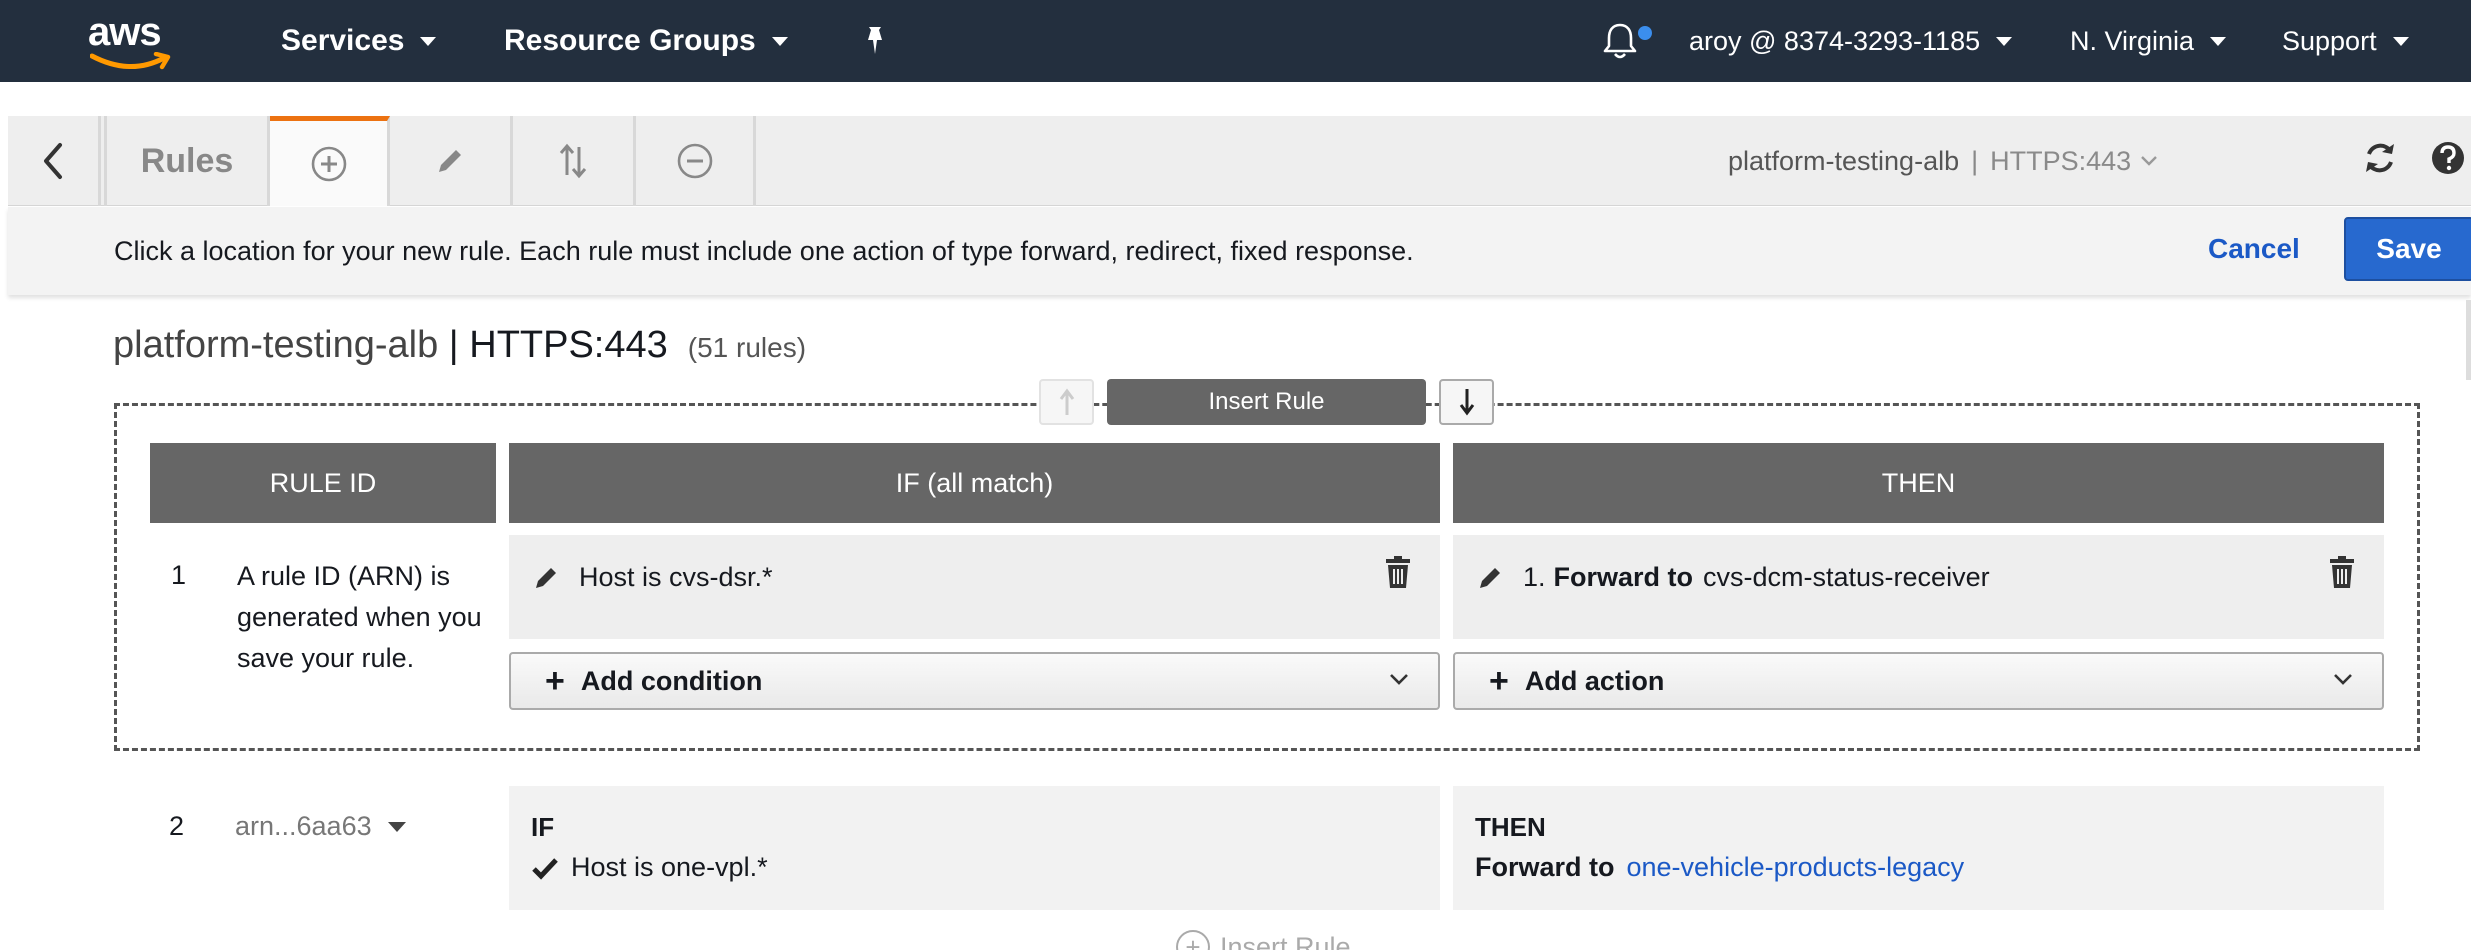  Describe the element at coordinates (1620, 41) in the screenshot. I see `bell-icon` at that location.